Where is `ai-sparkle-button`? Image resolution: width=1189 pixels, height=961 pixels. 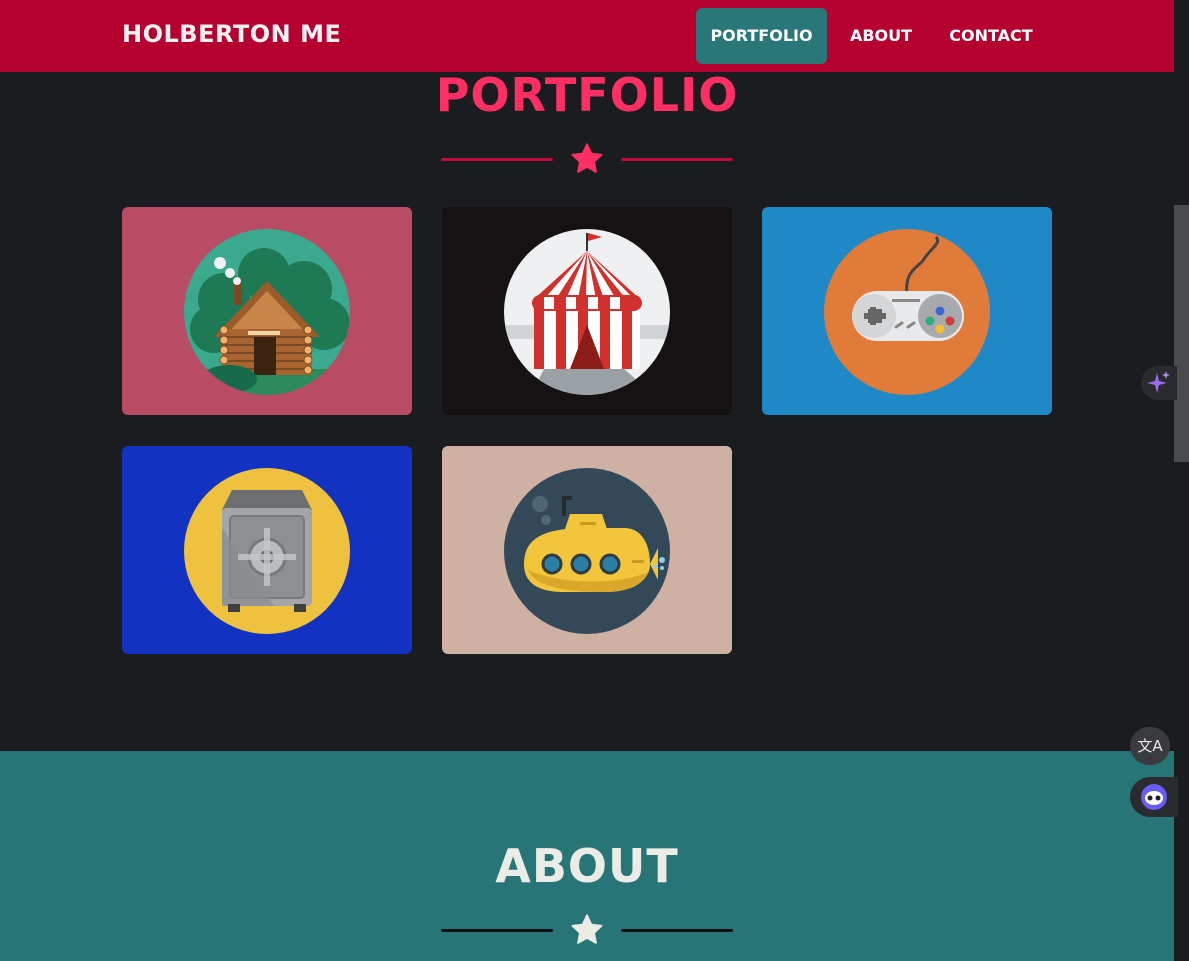 ai-sparkle-button is located at coordinates (1159, 383).